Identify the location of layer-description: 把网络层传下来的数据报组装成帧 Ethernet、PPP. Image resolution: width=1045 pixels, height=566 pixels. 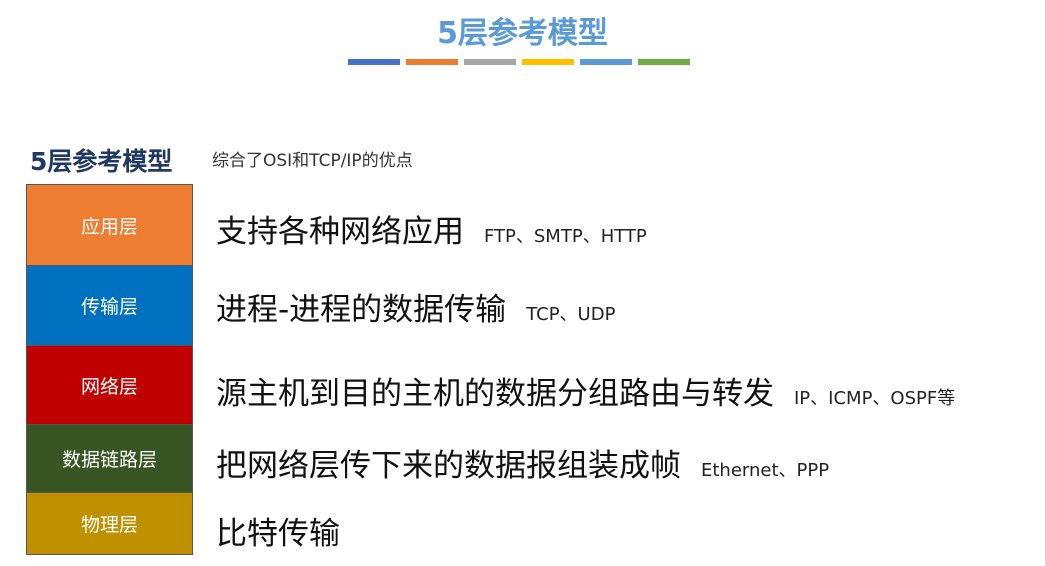
(522, 462).